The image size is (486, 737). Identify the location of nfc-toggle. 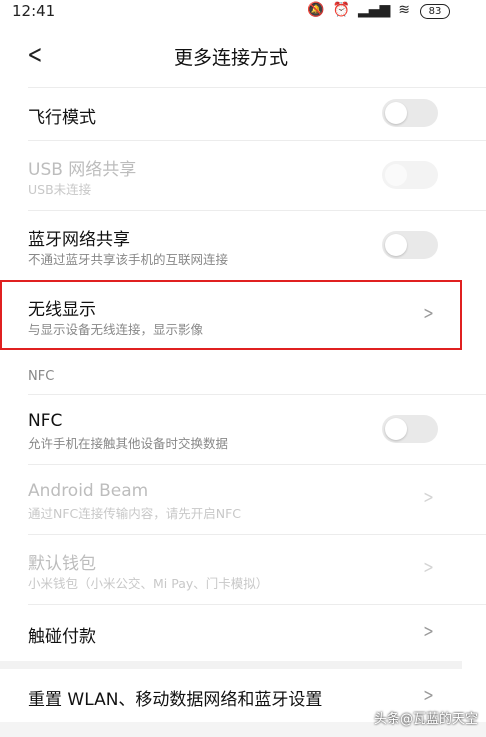
(410, 429).